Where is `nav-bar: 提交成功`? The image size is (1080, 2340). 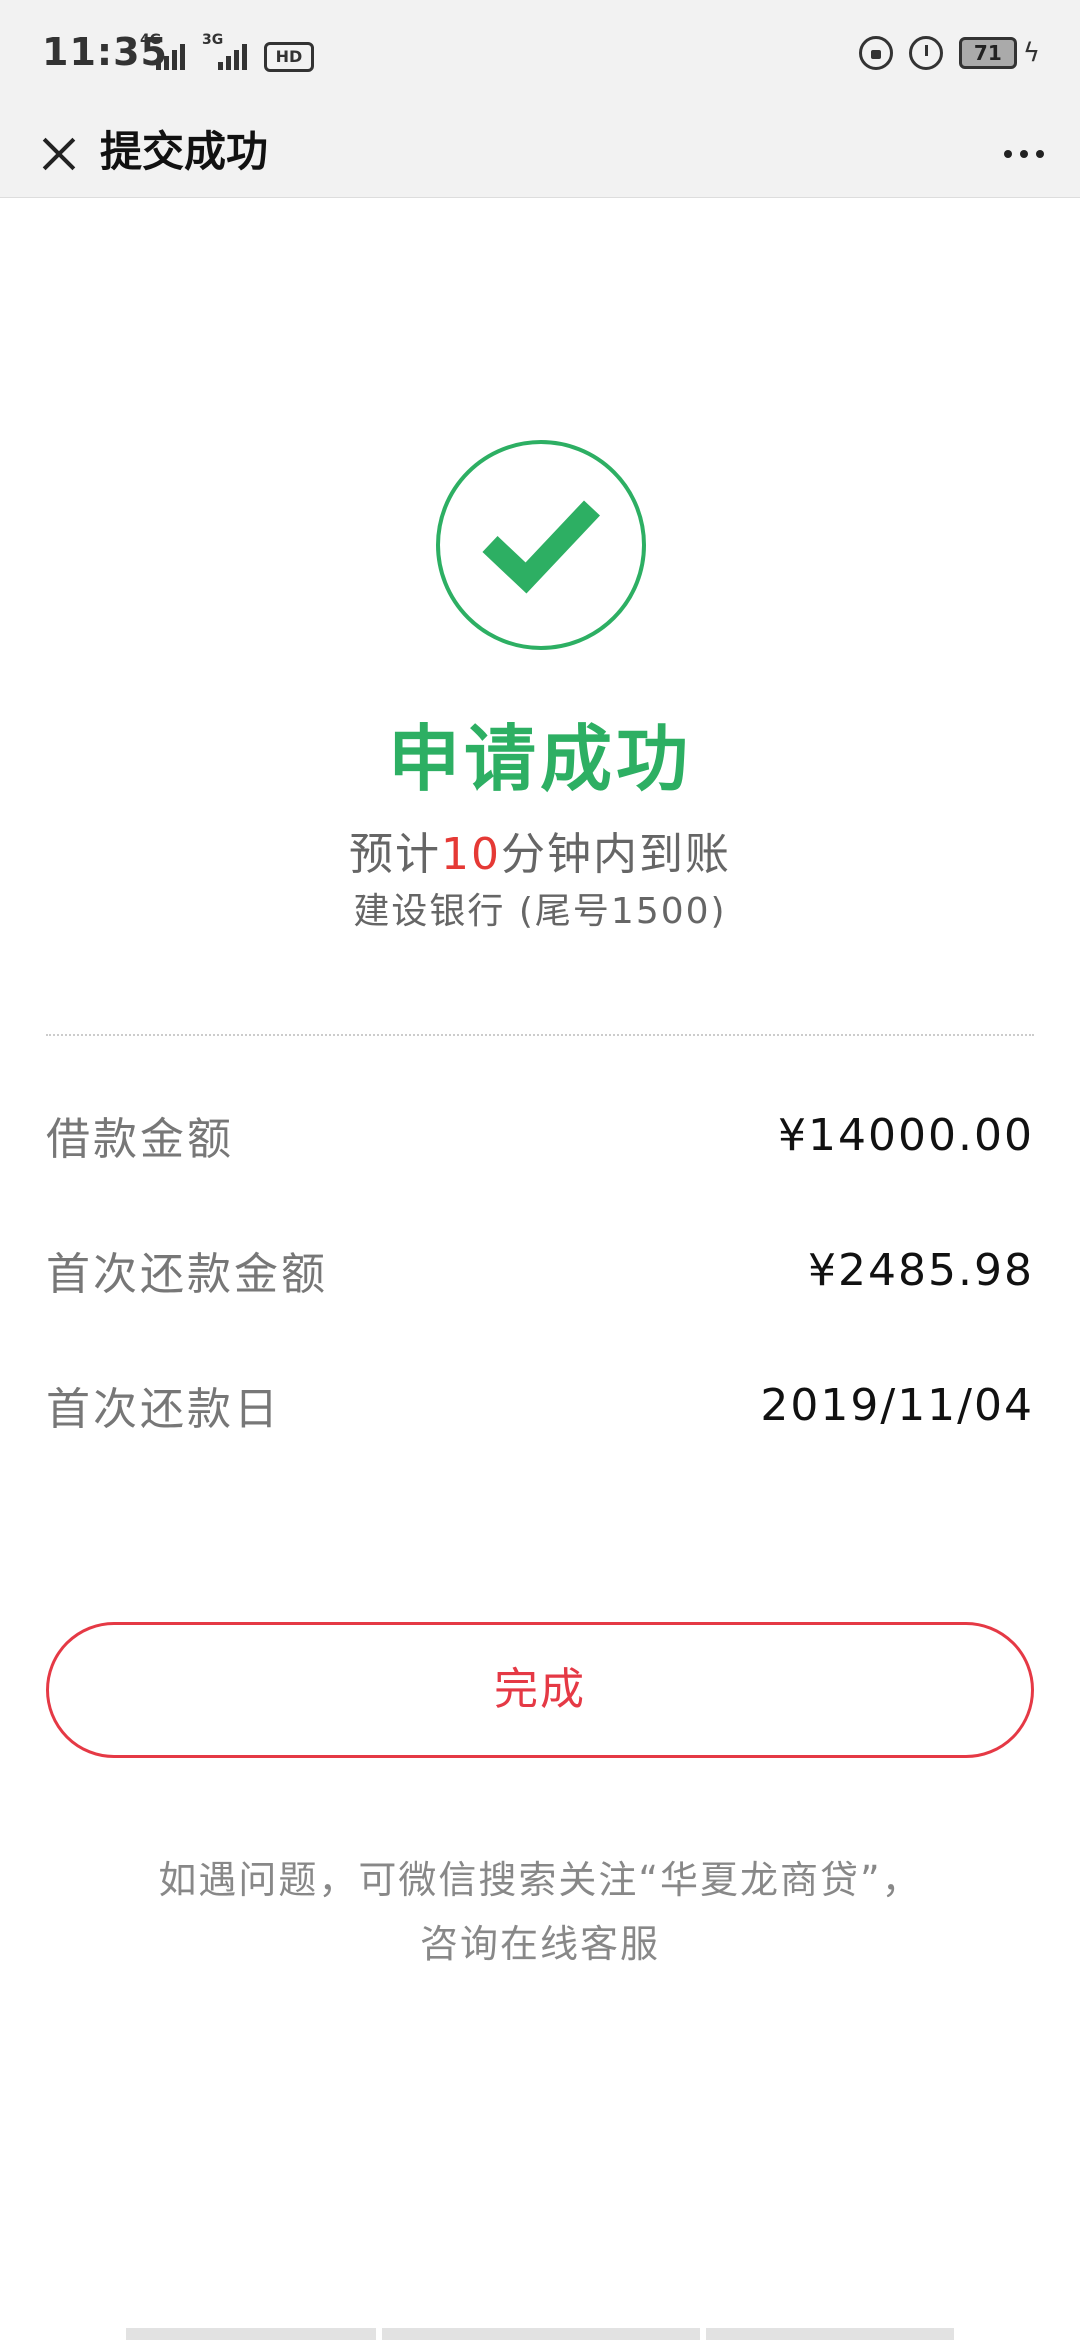
nav-bar: 提交成功 is located at coordinates (540, 154).